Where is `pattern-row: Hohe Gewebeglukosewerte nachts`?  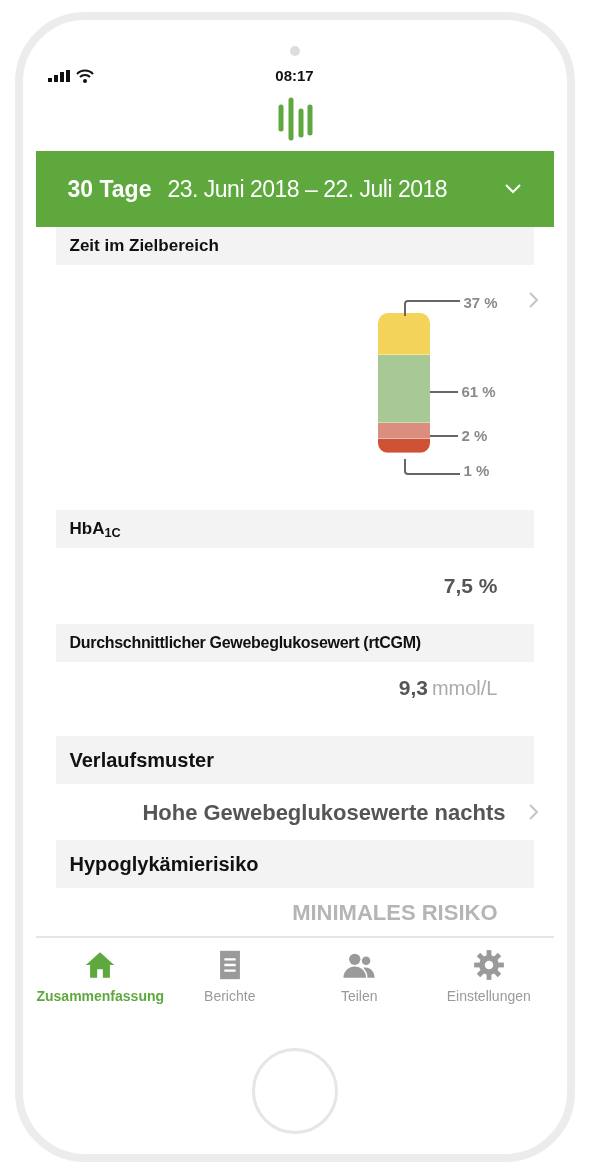
pattern-row: Hohe Gewebeglukosewerte nachts is located at coordinates (294, 812).